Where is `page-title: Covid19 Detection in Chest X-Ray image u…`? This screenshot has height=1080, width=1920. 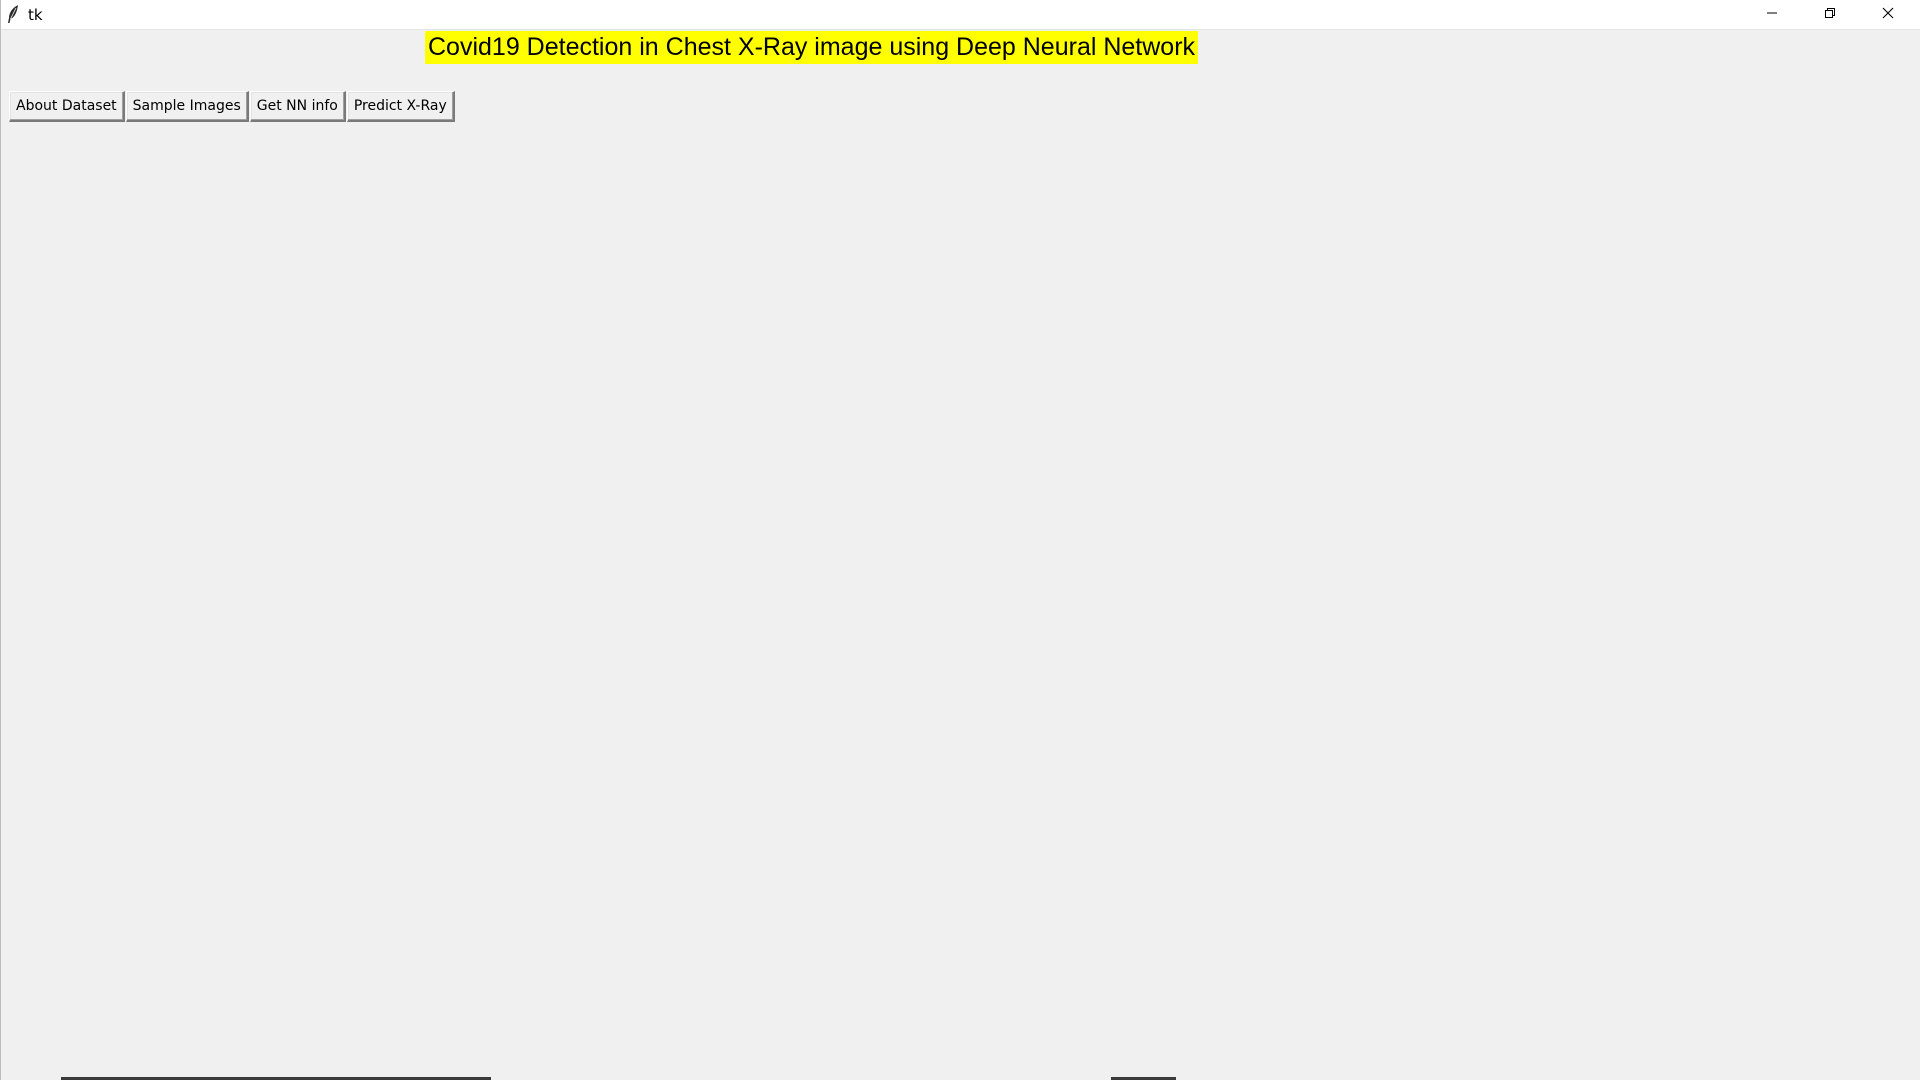 page-title: Covid19 Detection in Chest X-Ray image u… is located at coordinates (812, 47).